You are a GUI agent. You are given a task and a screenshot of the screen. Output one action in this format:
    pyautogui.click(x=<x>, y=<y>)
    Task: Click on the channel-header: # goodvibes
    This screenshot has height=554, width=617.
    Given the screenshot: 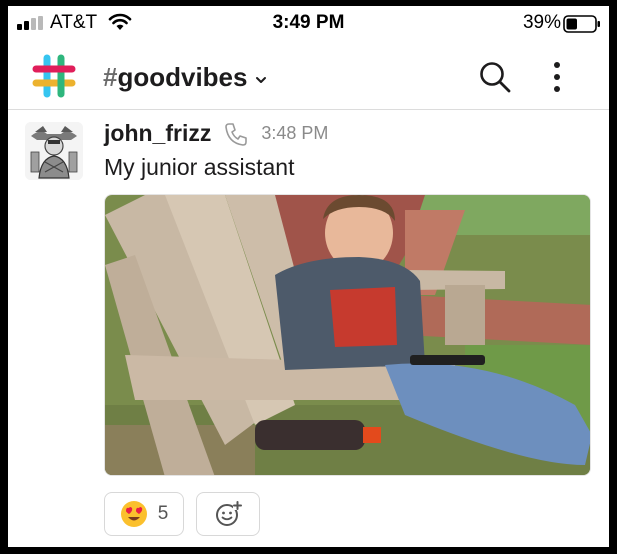 What is the action you would take?
    pyautogui.click(x=308, y=76)
    